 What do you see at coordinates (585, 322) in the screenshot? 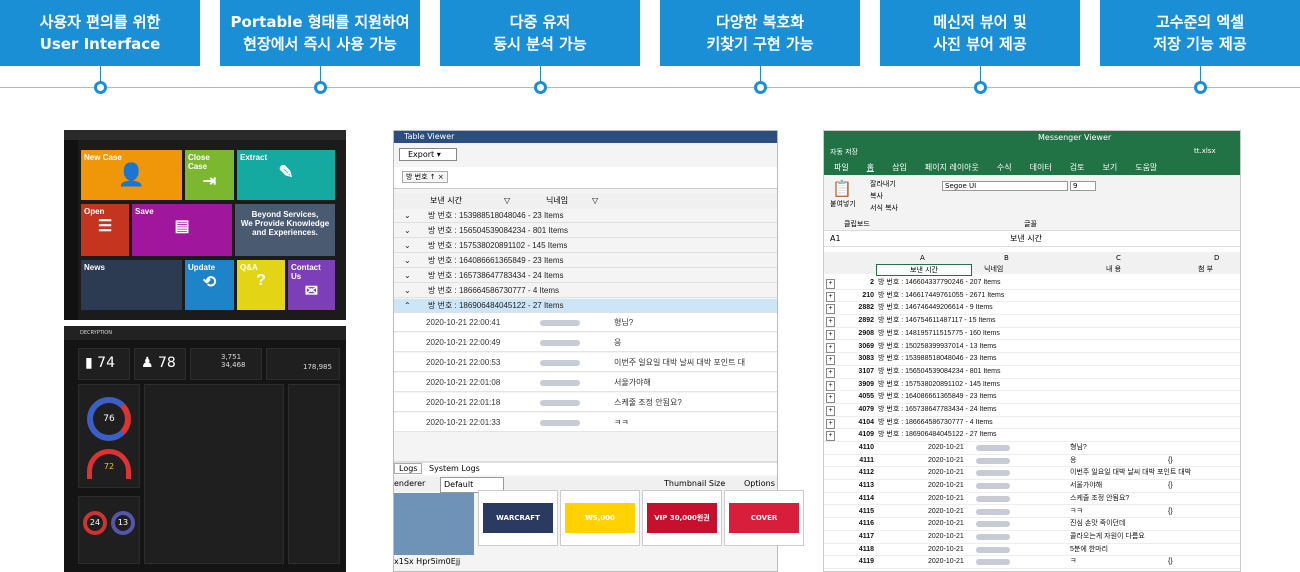
I see `message-row: 2020-10-21 22:00:41 형님?` at bounding box center [585, 322].